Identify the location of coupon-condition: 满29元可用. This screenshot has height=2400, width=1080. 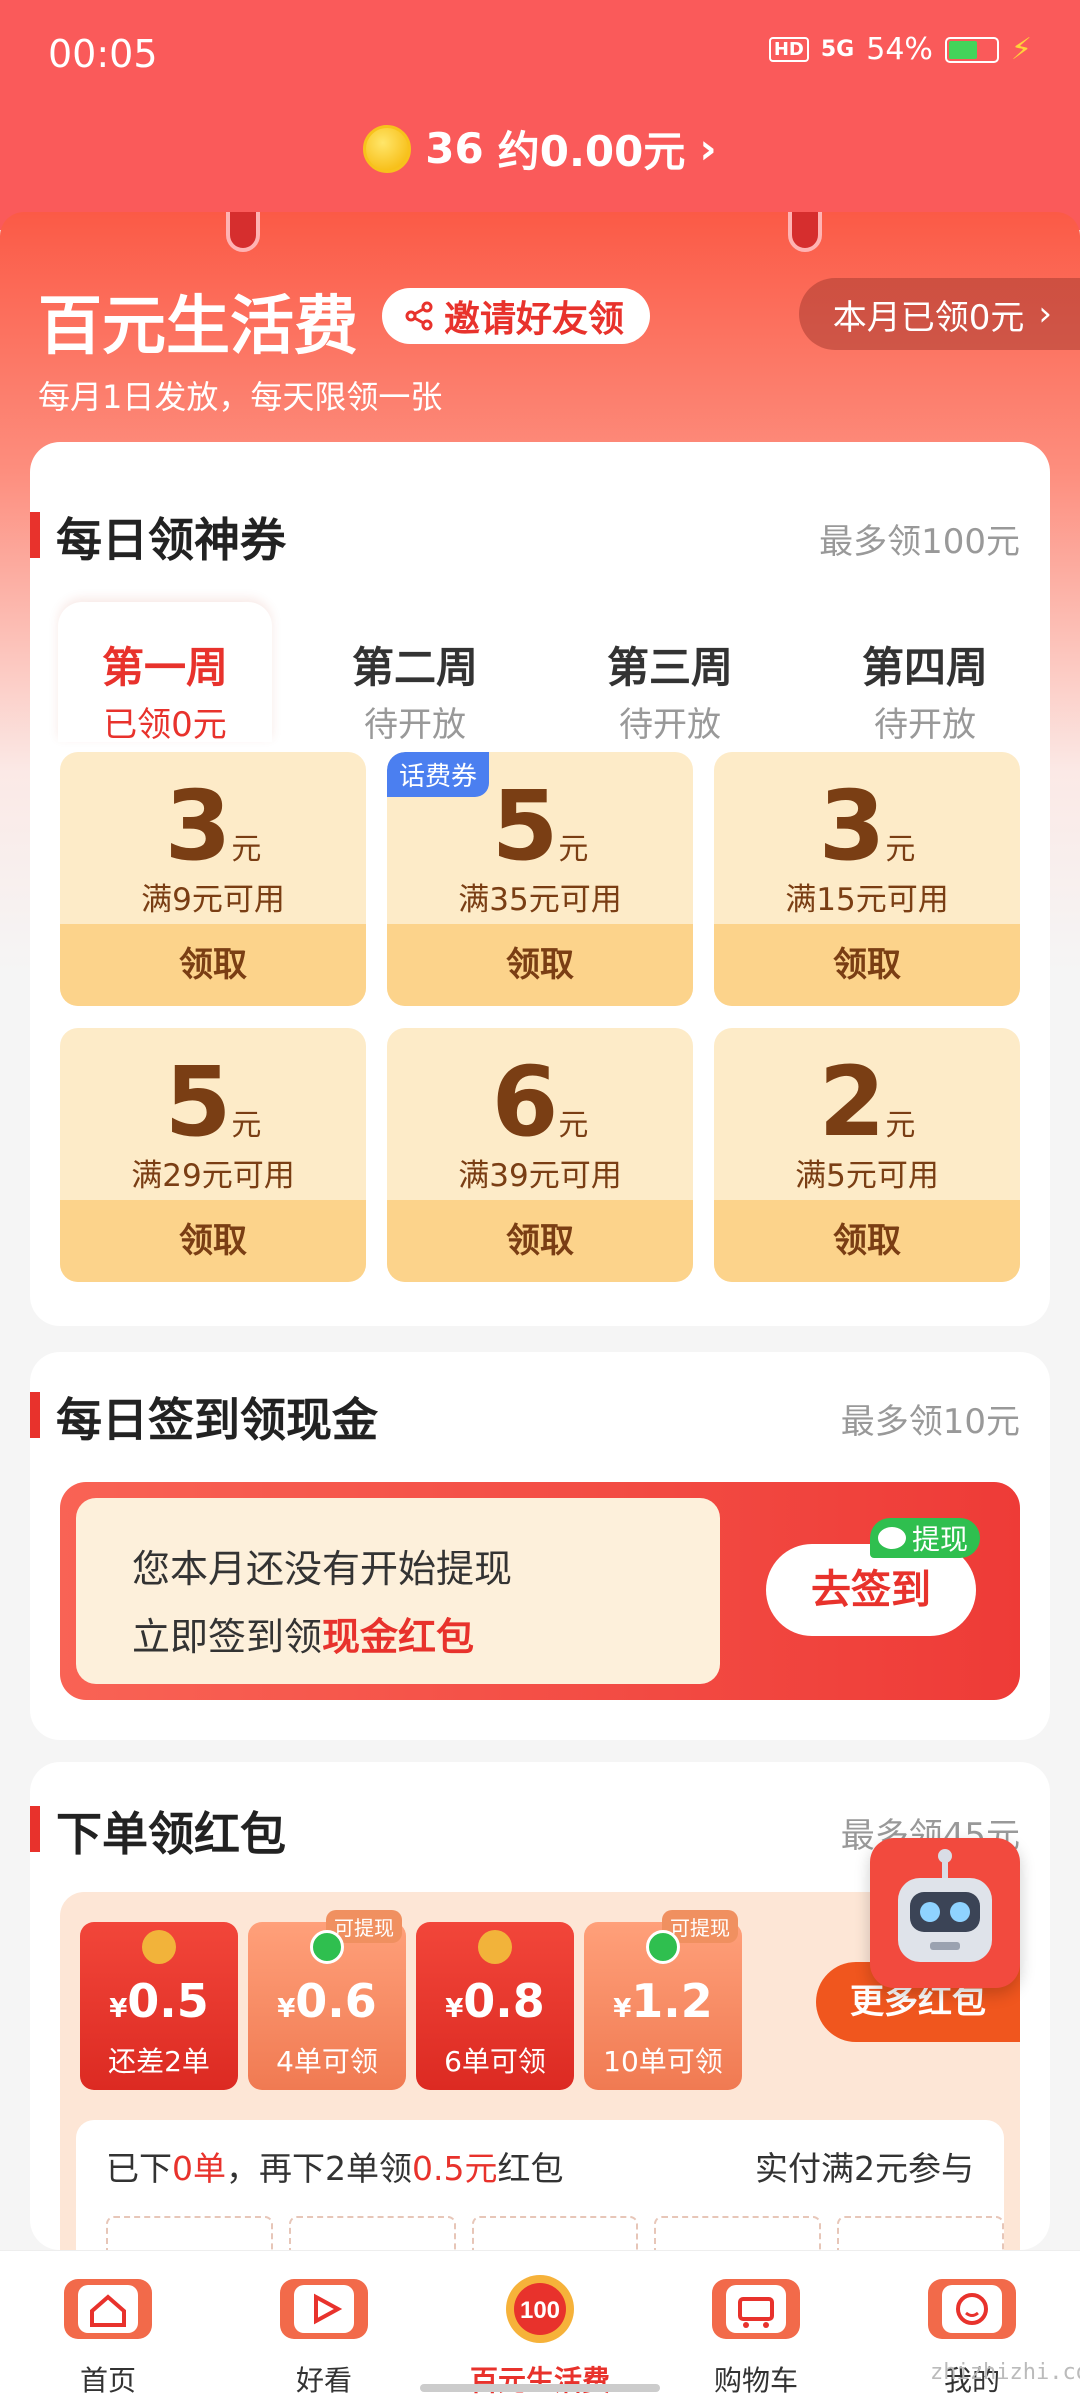
(213, 1176).